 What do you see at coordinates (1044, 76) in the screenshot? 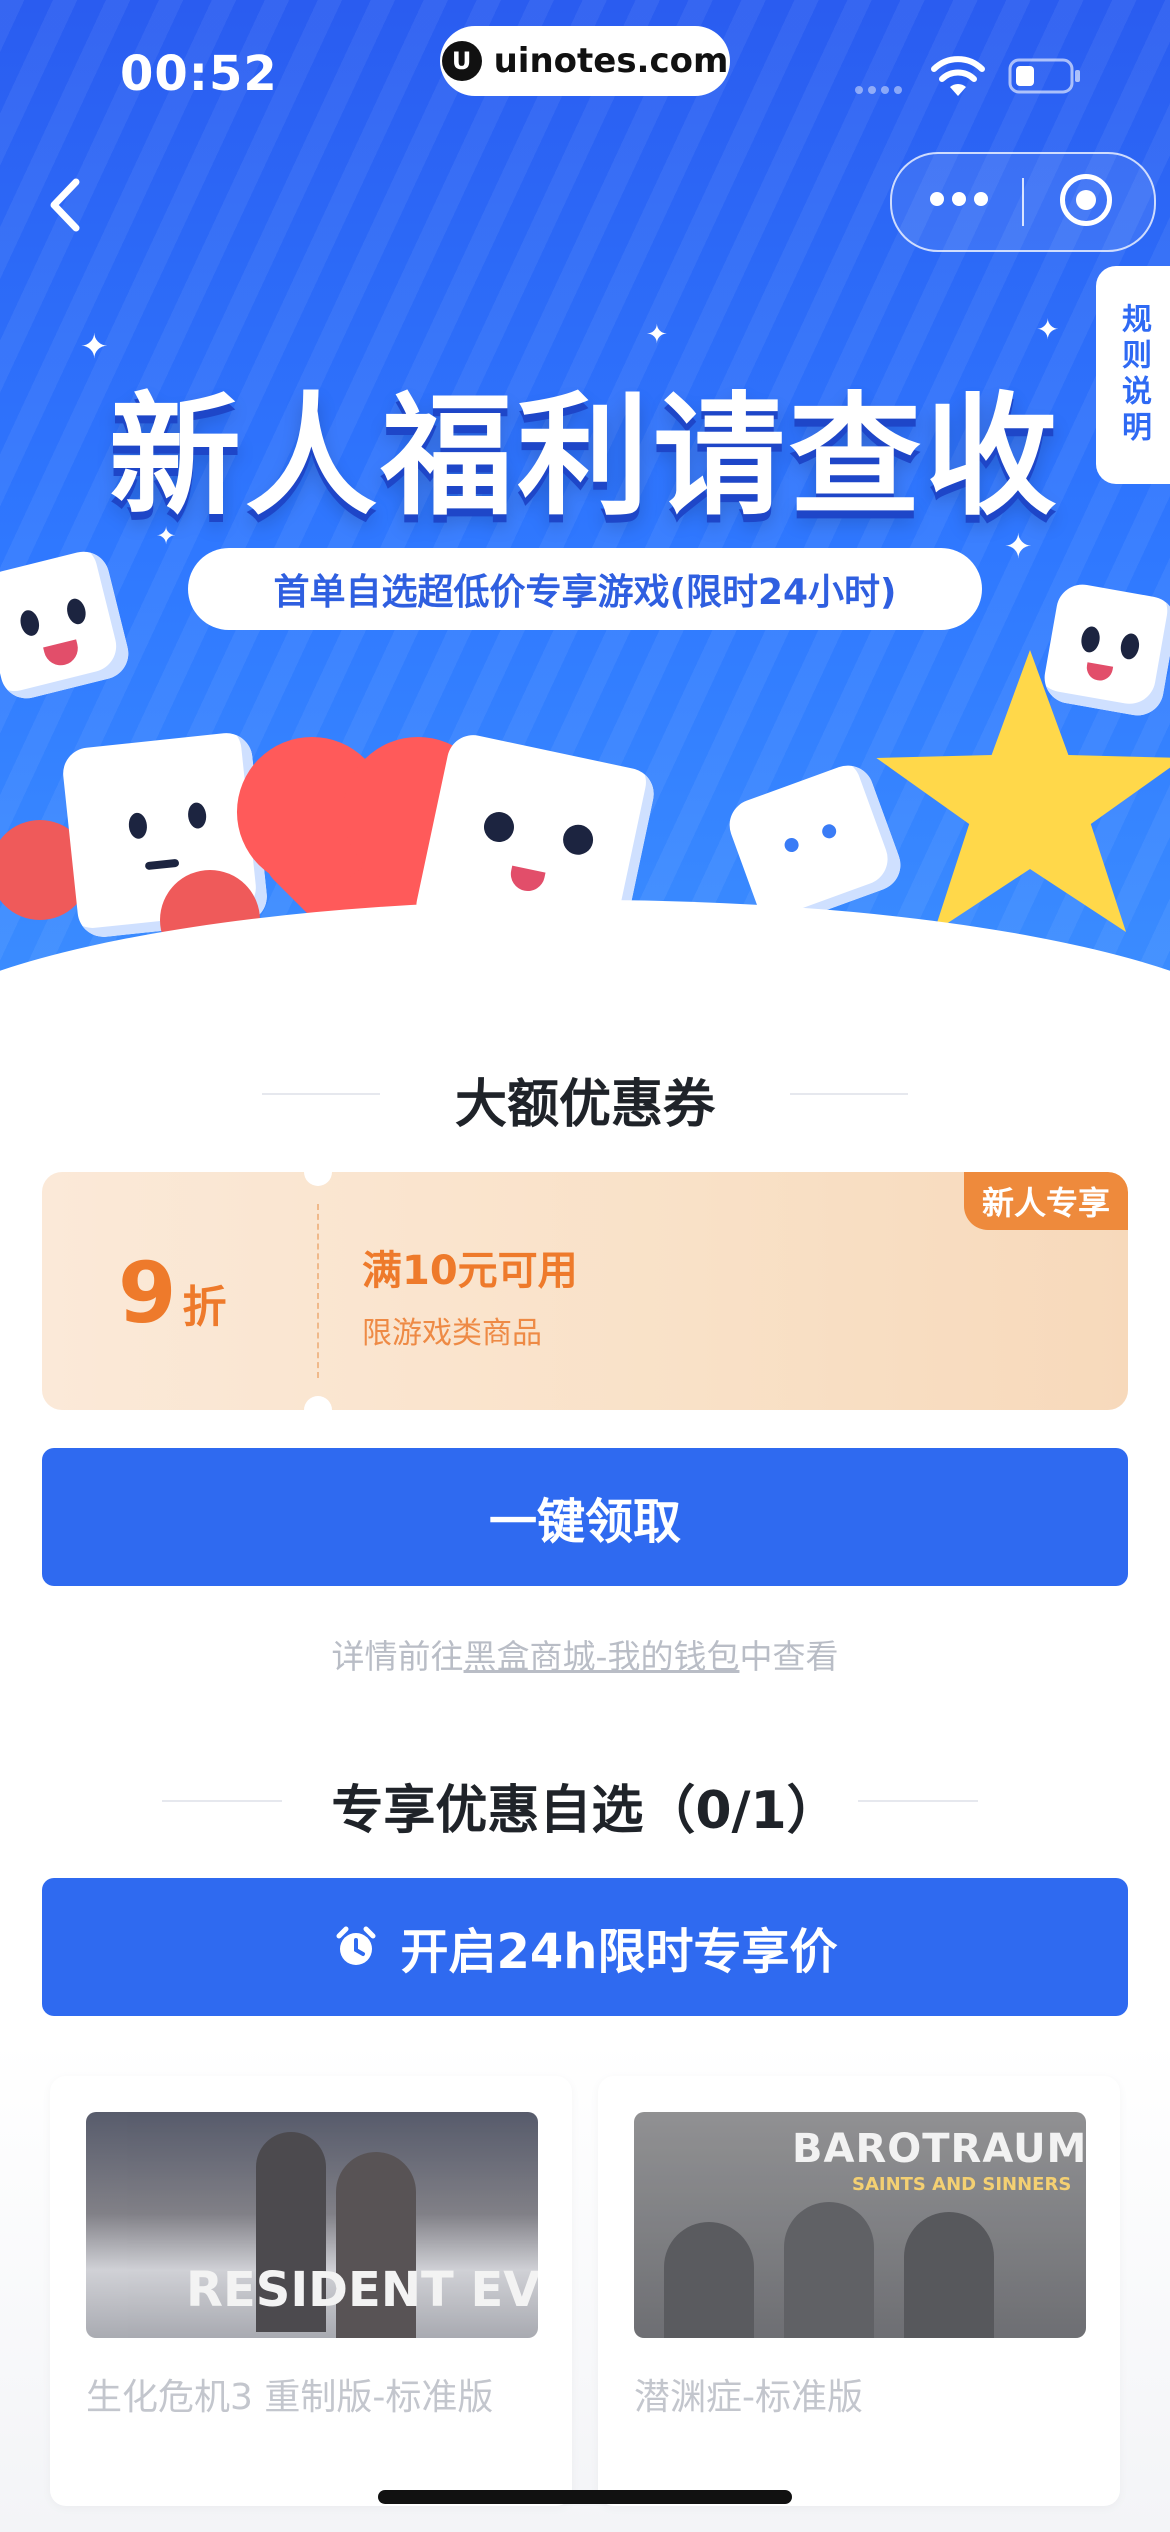
I see `battery-icon` at bounding box center [1044, 76].